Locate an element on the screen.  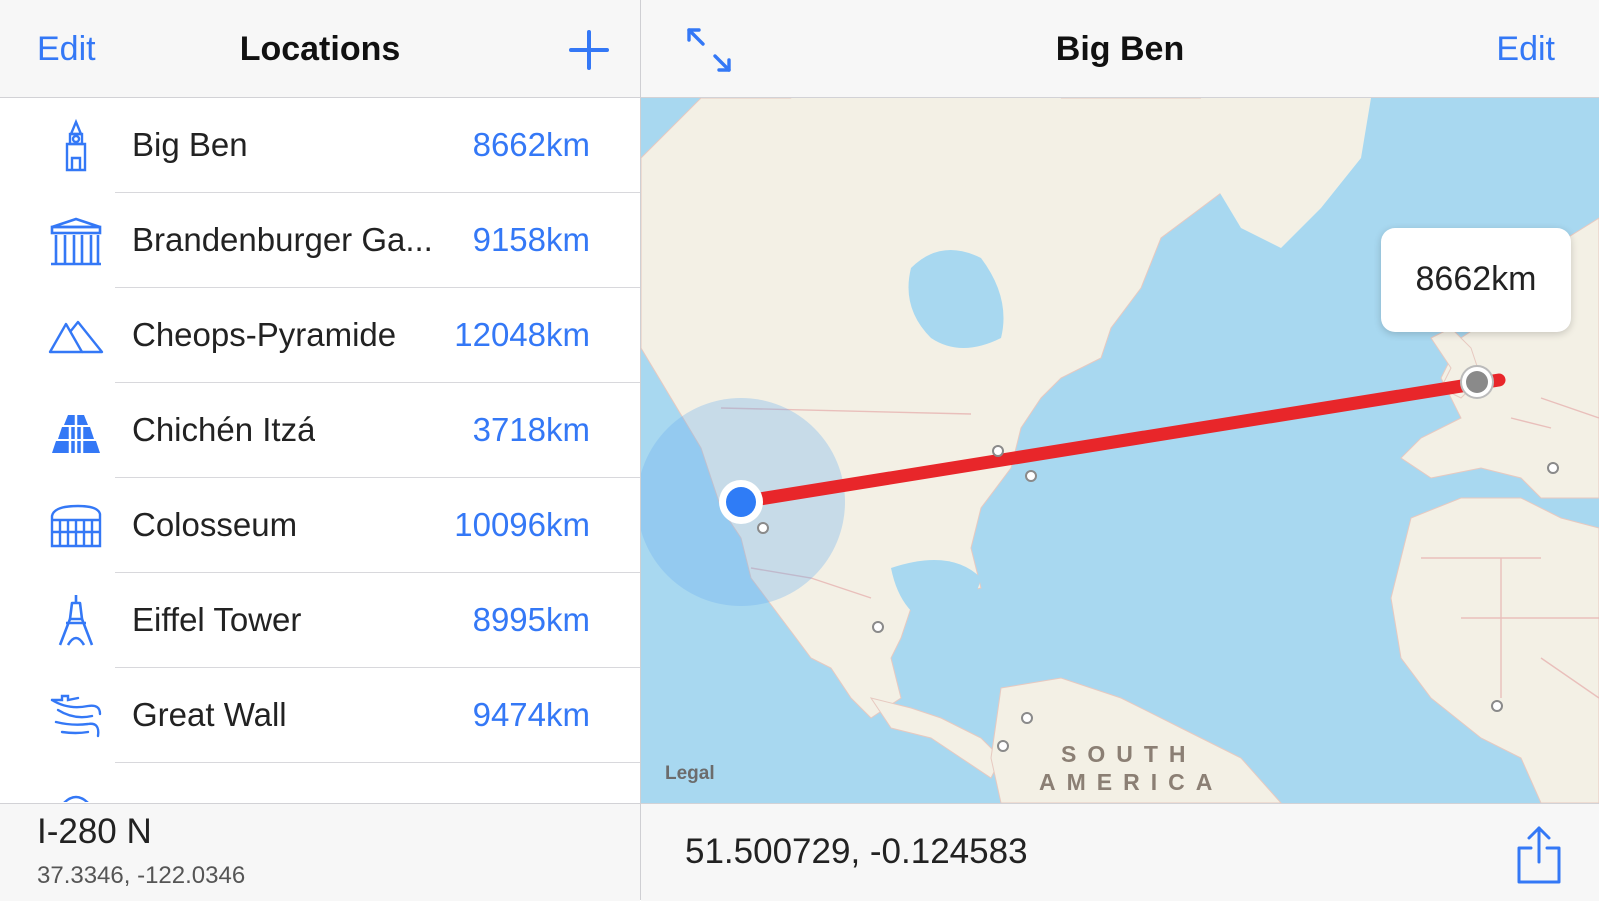
current-coordinates: 37.3346, -122.0346 is located at coordinates (141, 875).